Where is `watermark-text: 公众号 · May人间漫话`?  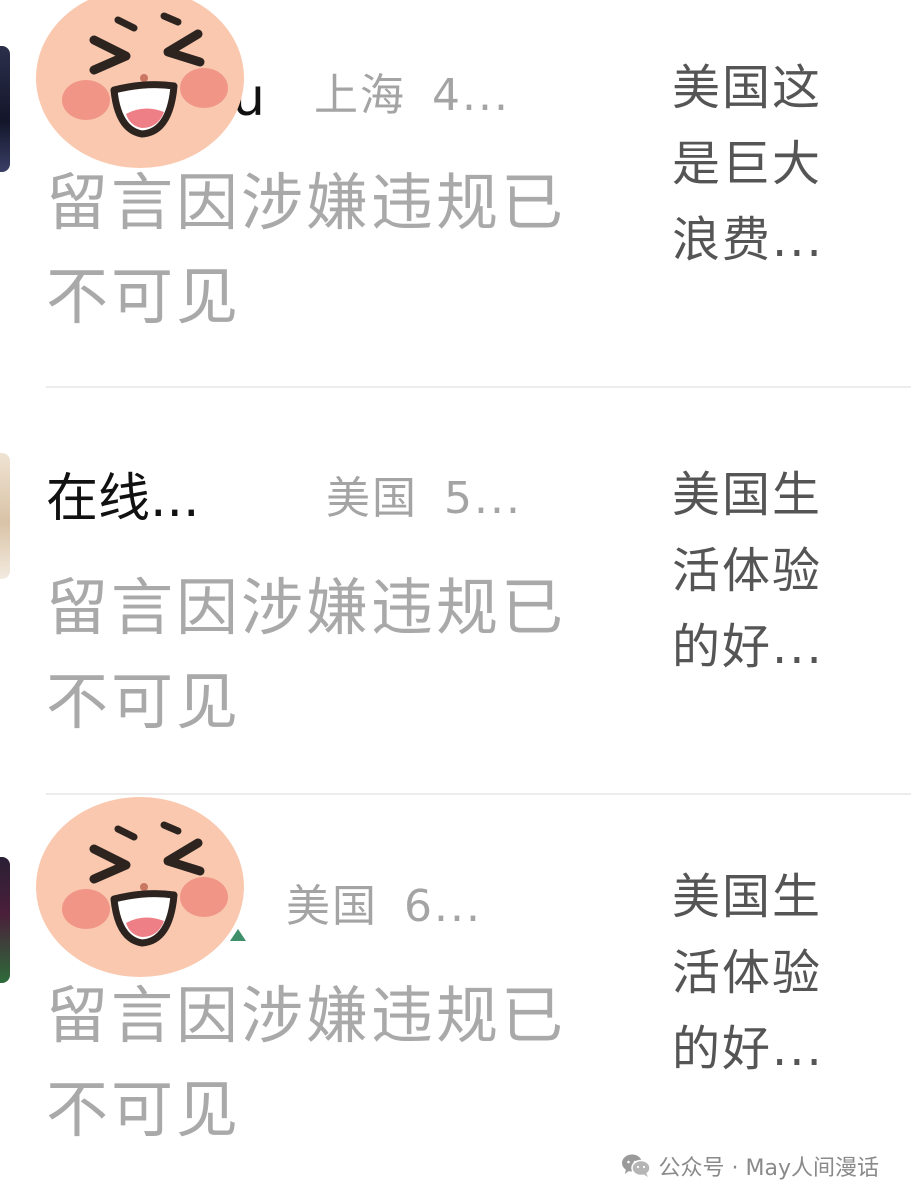 watermark-text: 公众号 · May人间漫话 is located at coordinates (768, 1168).